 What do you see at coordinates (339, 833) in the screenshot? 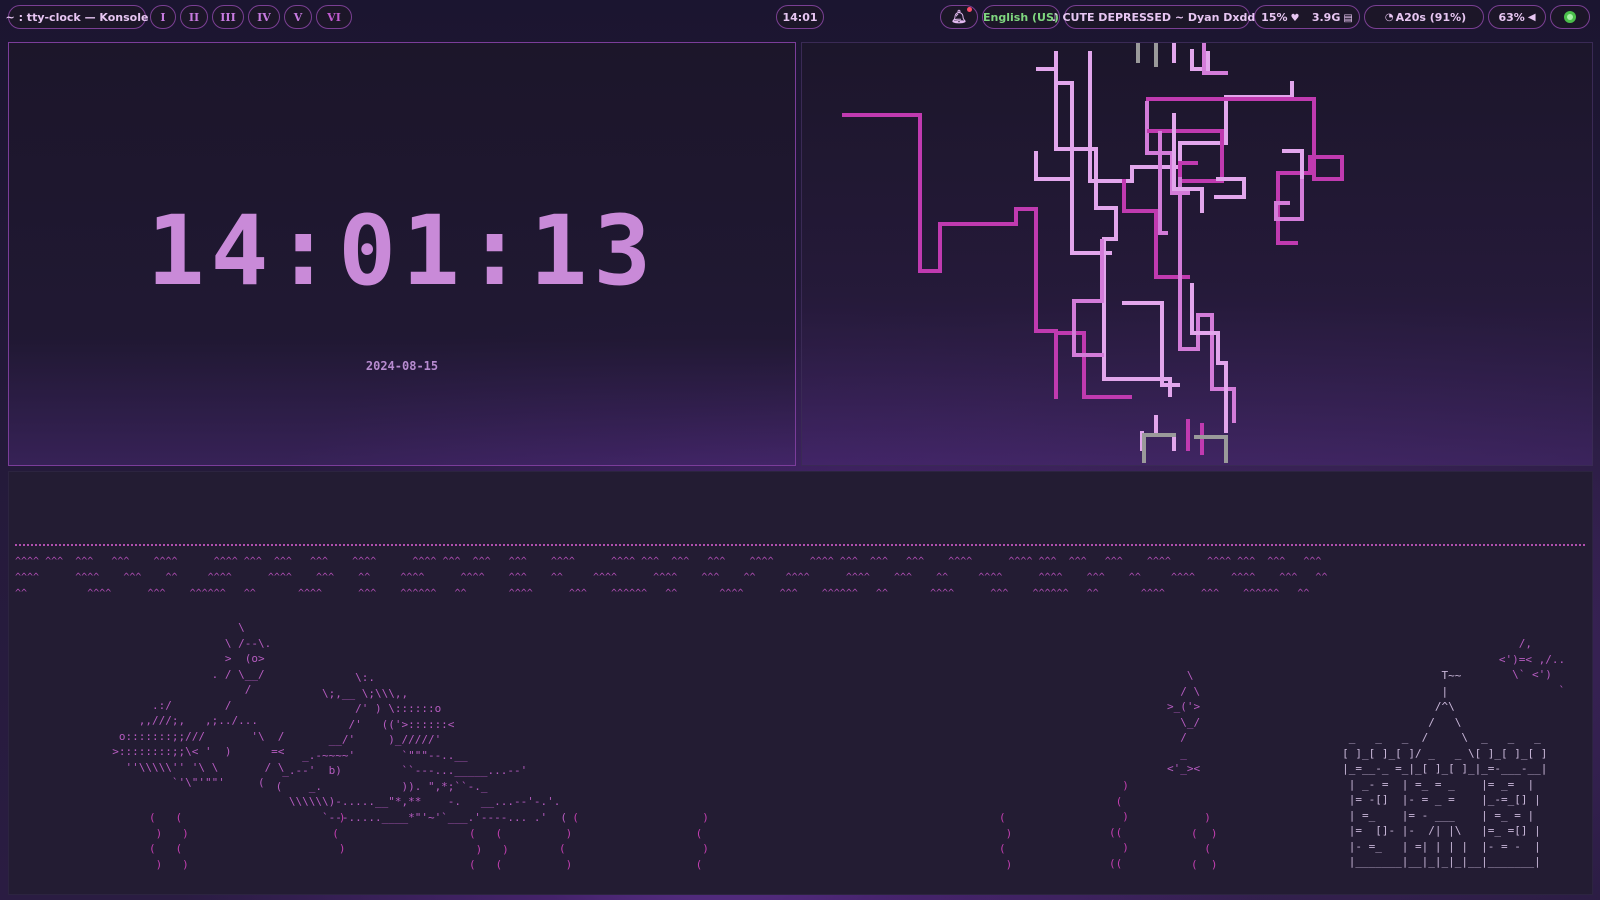
I see `seaweed: ) ( )` at bounding box center [339, 833].